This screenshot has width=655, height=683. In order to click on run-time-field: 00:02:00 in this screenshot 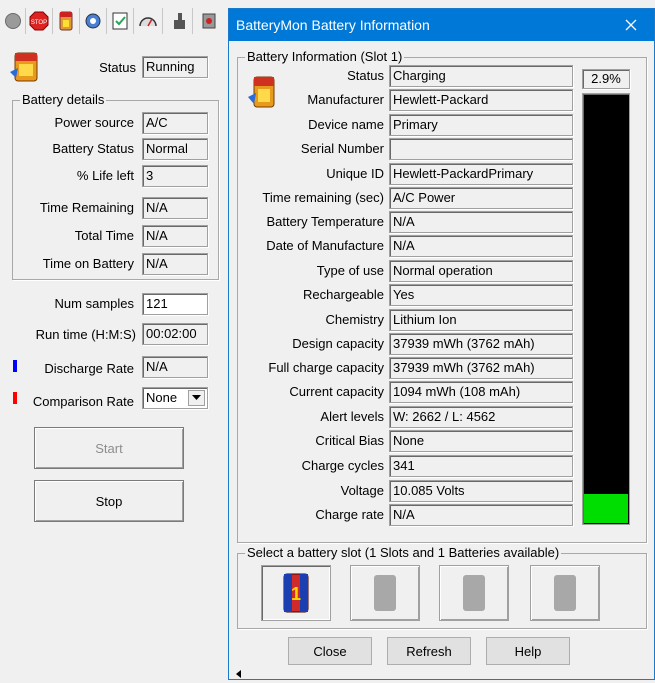, I will do `click(175, 334)`.